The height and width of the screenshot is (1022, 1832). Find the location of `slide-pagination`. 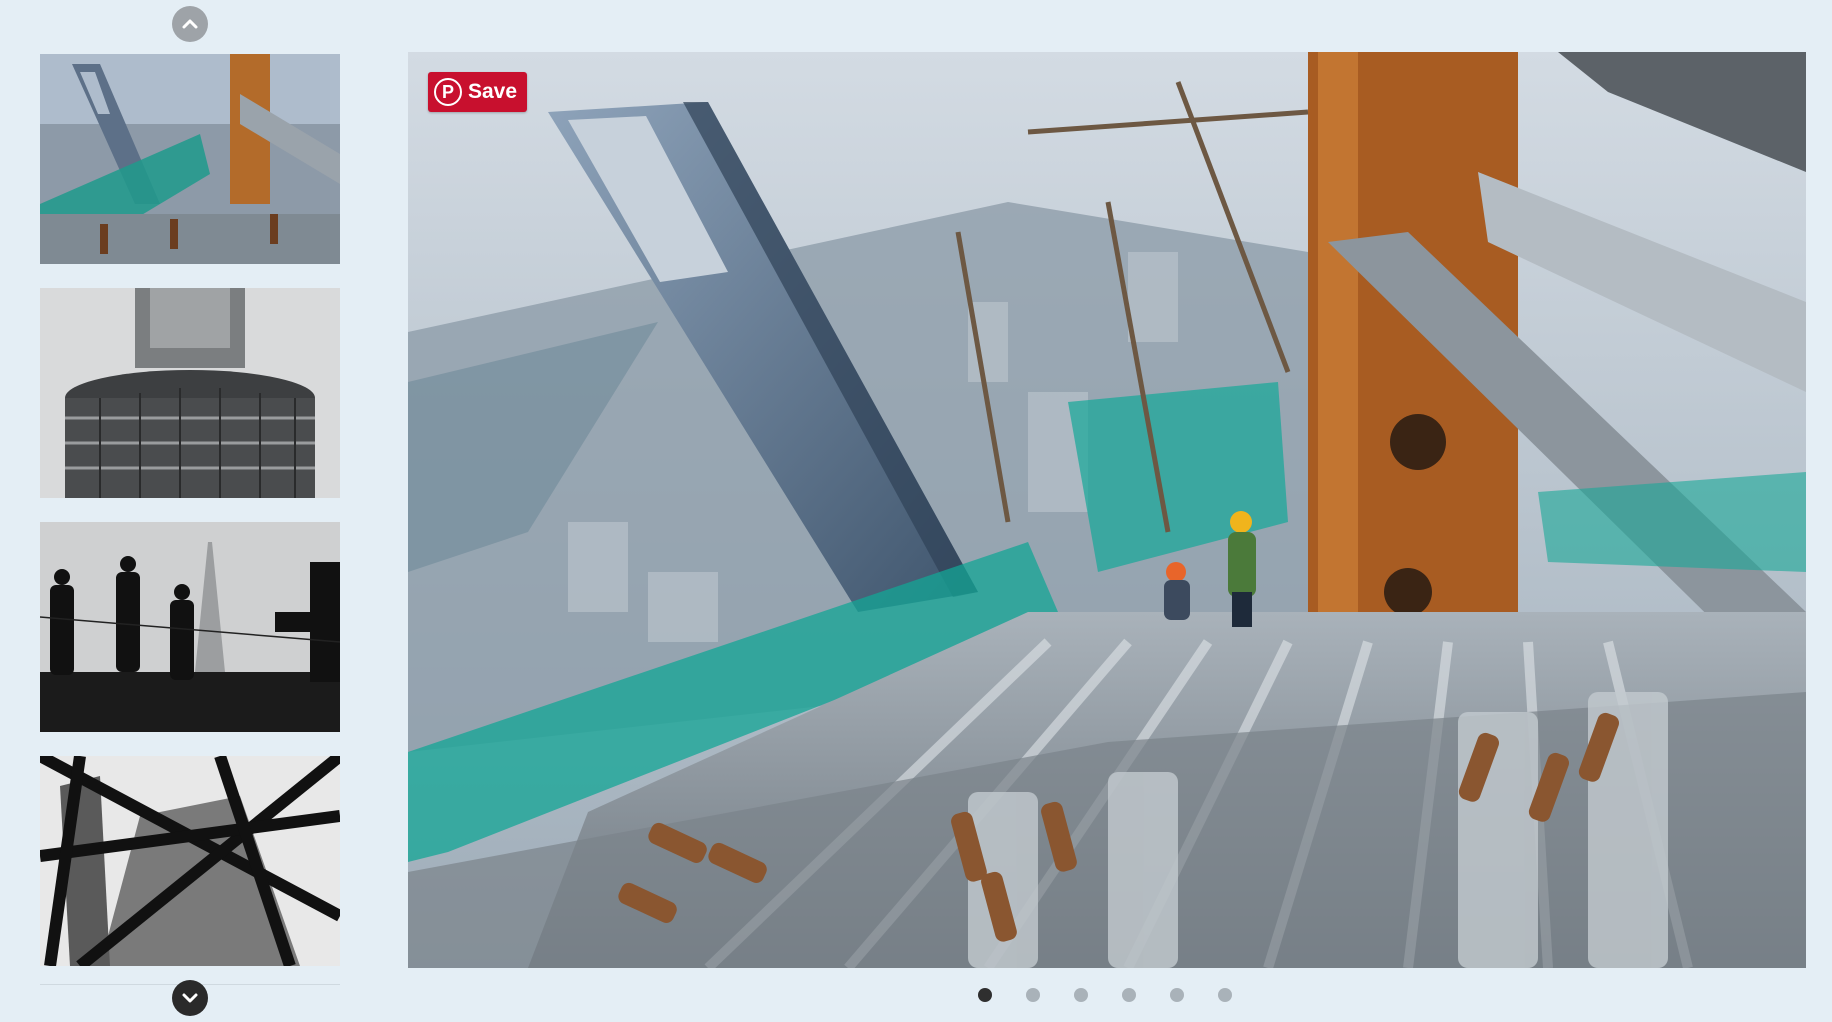

slide-pagination is located at coordinates (1105, 995).